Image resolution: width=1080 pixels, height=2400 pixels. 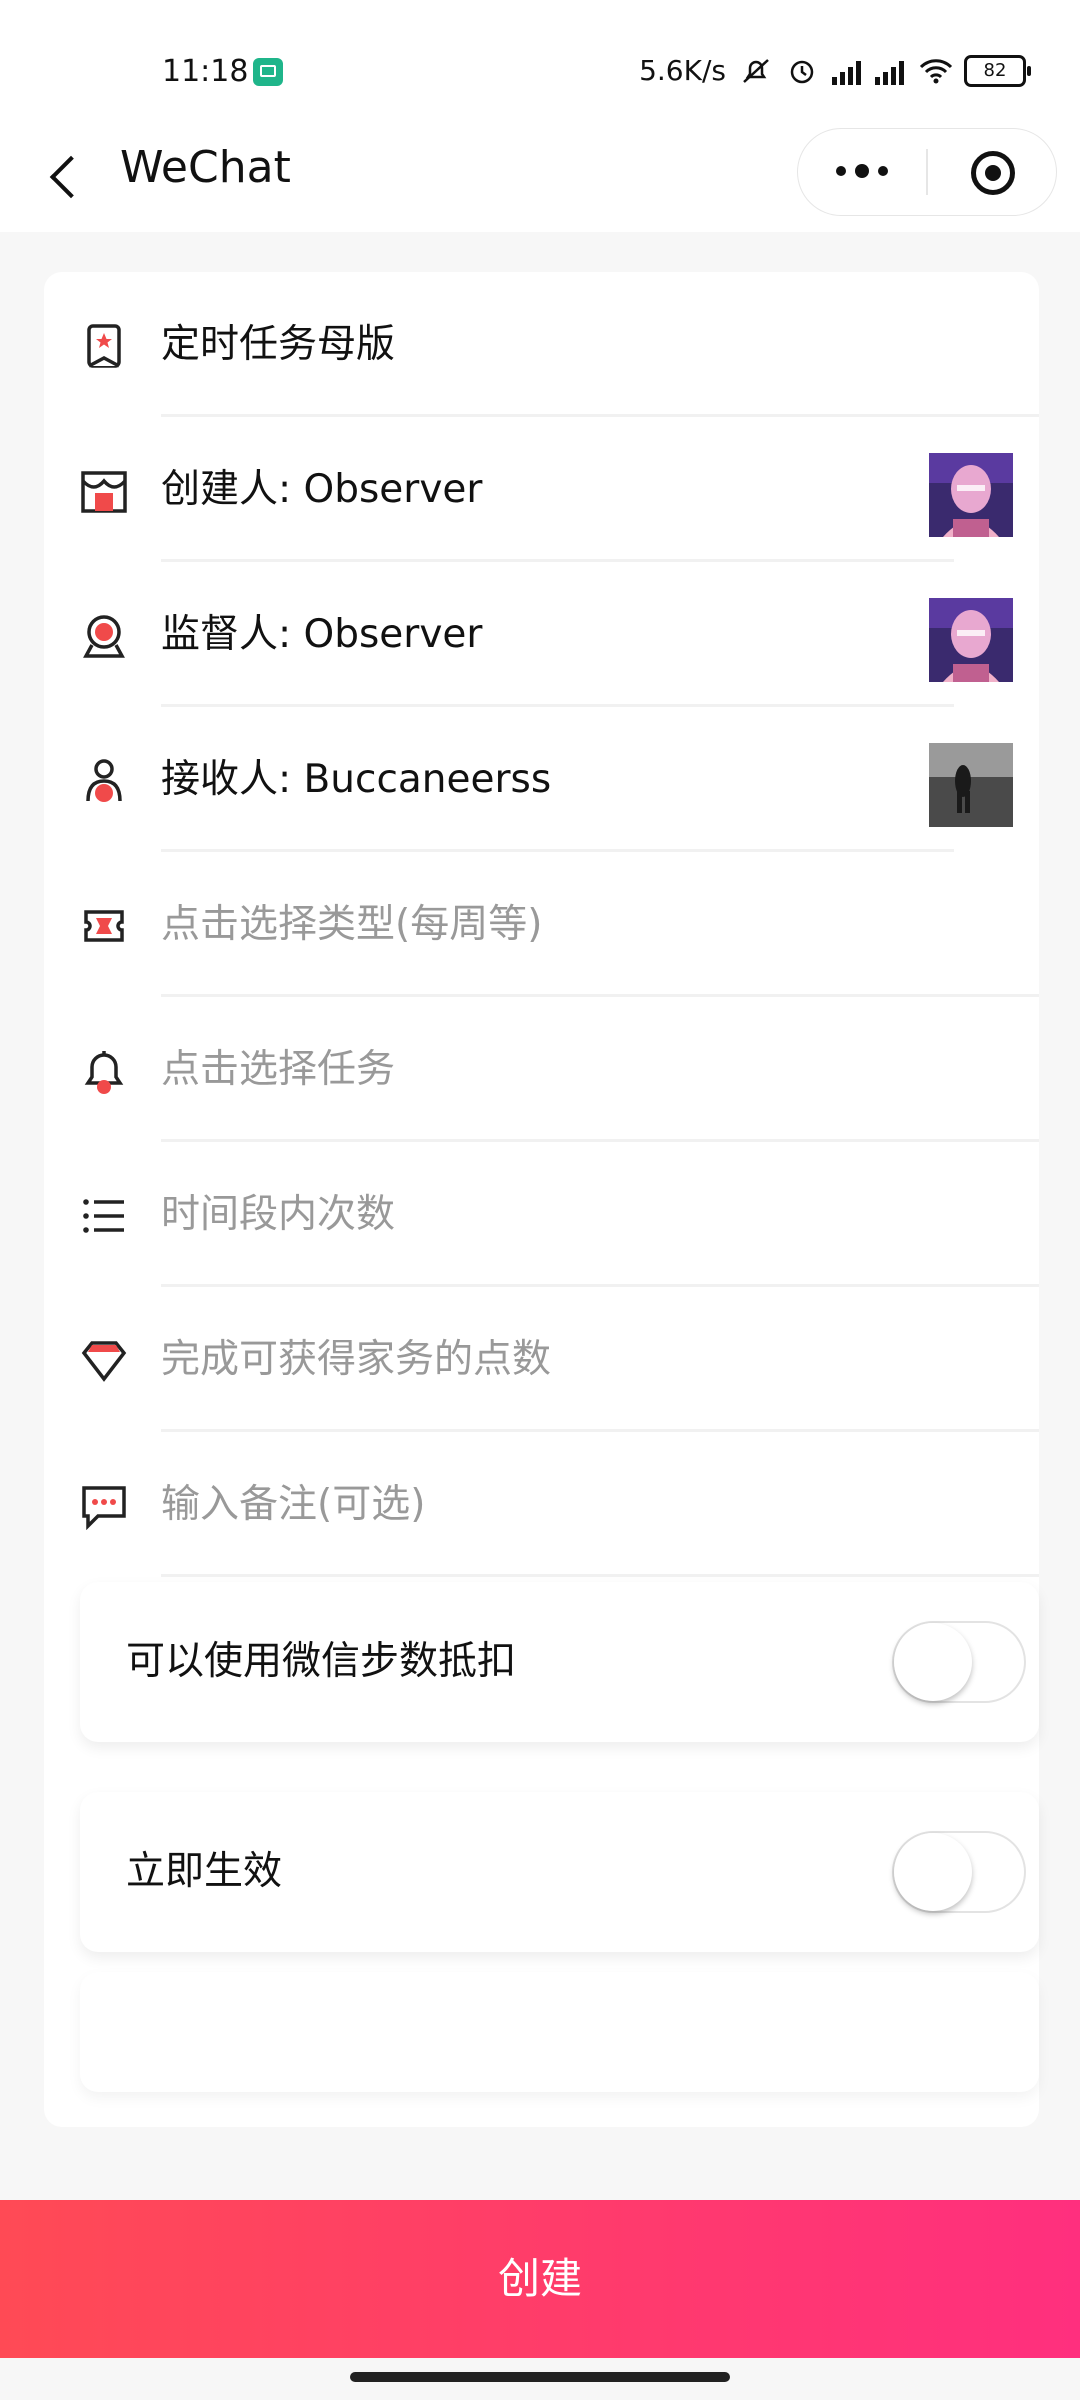 I want to click on creator-label: 创建人: Observer, so click(x=322, y=489).